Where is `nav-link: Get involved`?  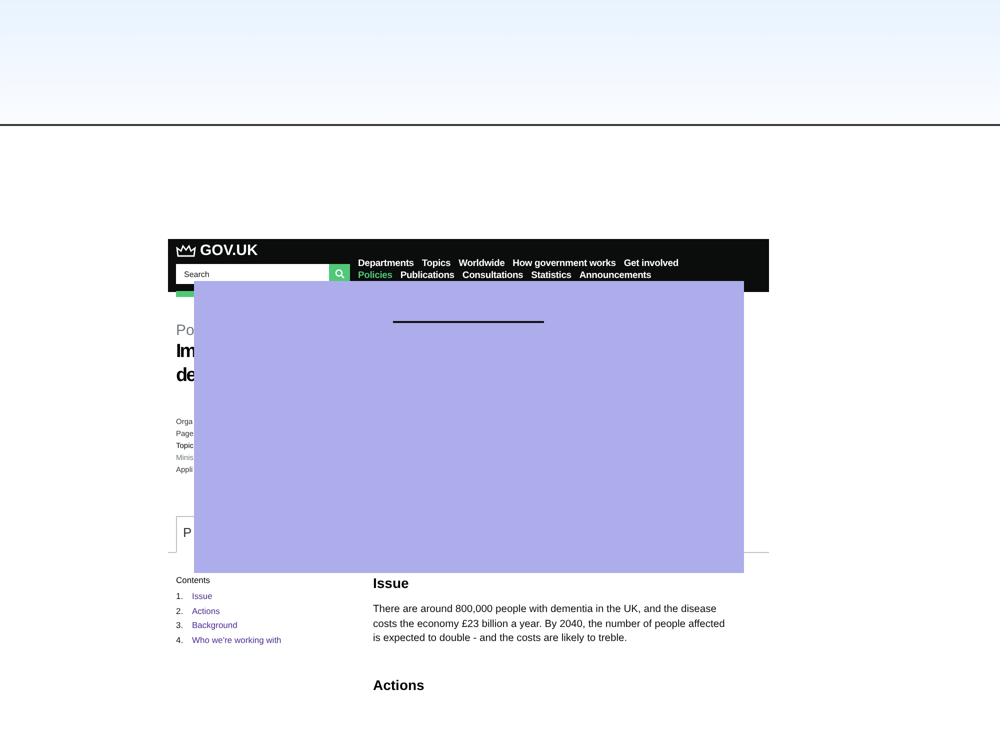
nav-link: Get involved is located at coordinates (651, 264).